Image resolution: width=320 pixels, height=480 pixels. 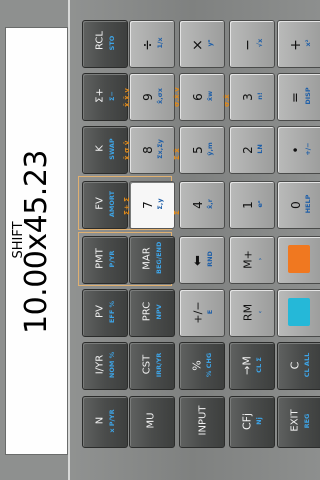 I want to click on pv-key-sublabel: EFF %, so click(x=112, y=312).